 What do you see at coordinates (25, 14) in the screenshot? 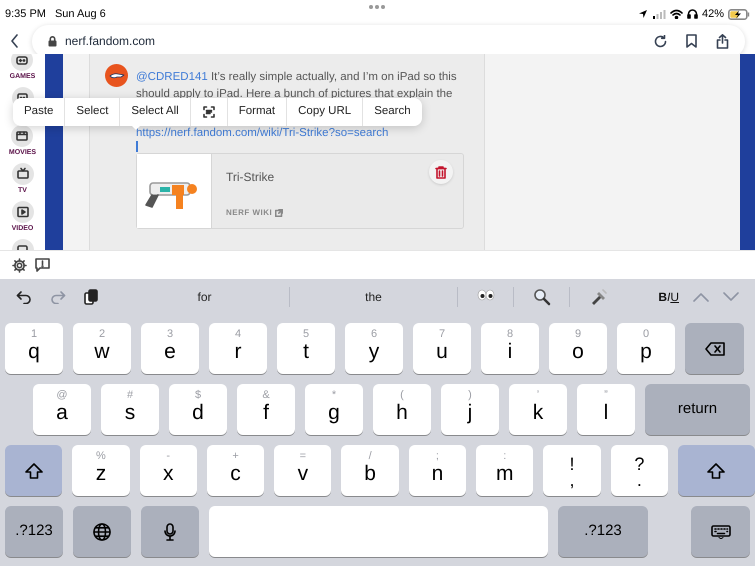
I see `status-time: 9:35 PM` at bounding box center [25, 14].